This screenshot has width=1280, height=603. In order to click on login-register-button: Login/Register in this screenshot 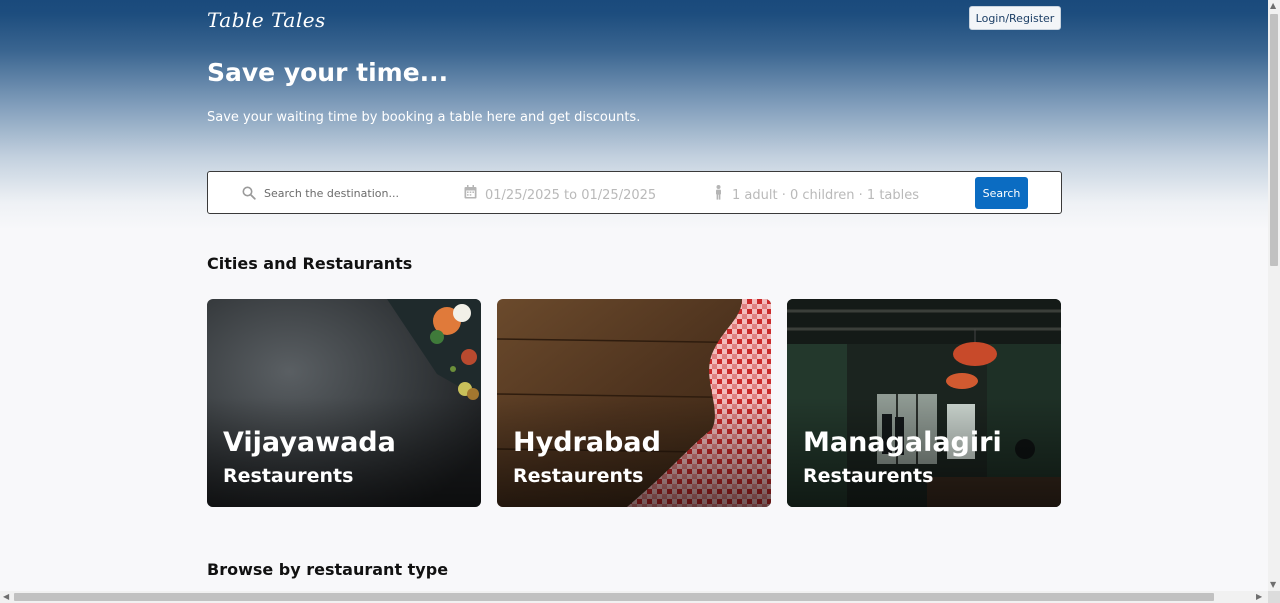, I will do `click(1015, 18)`.